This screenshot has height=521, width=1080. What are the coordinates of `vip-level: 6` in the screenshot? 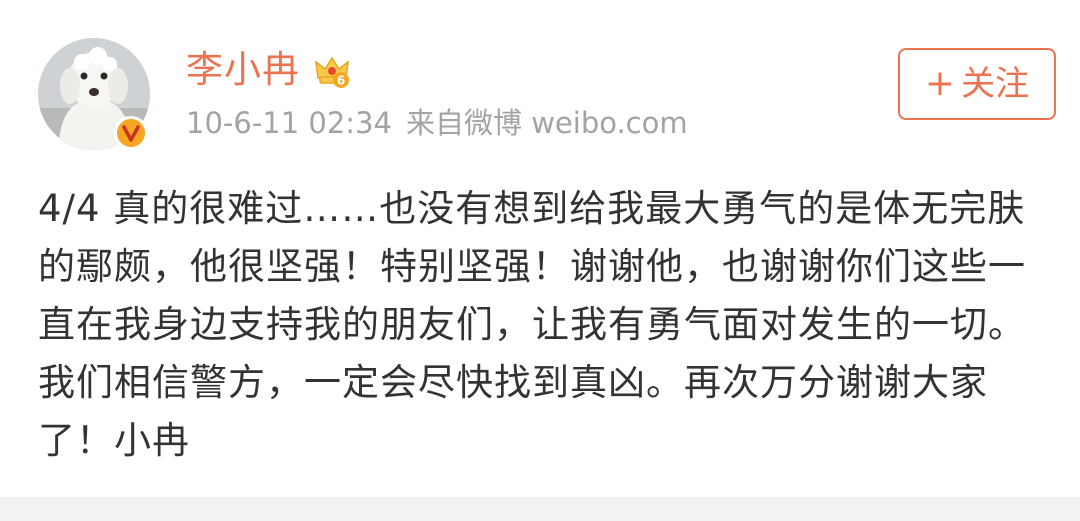 It's located at (341, 81).